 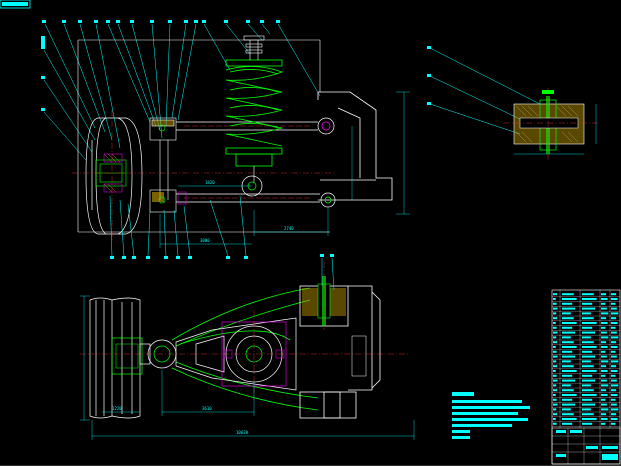 I want to click on technical-notes, so click(x=491, y=415).